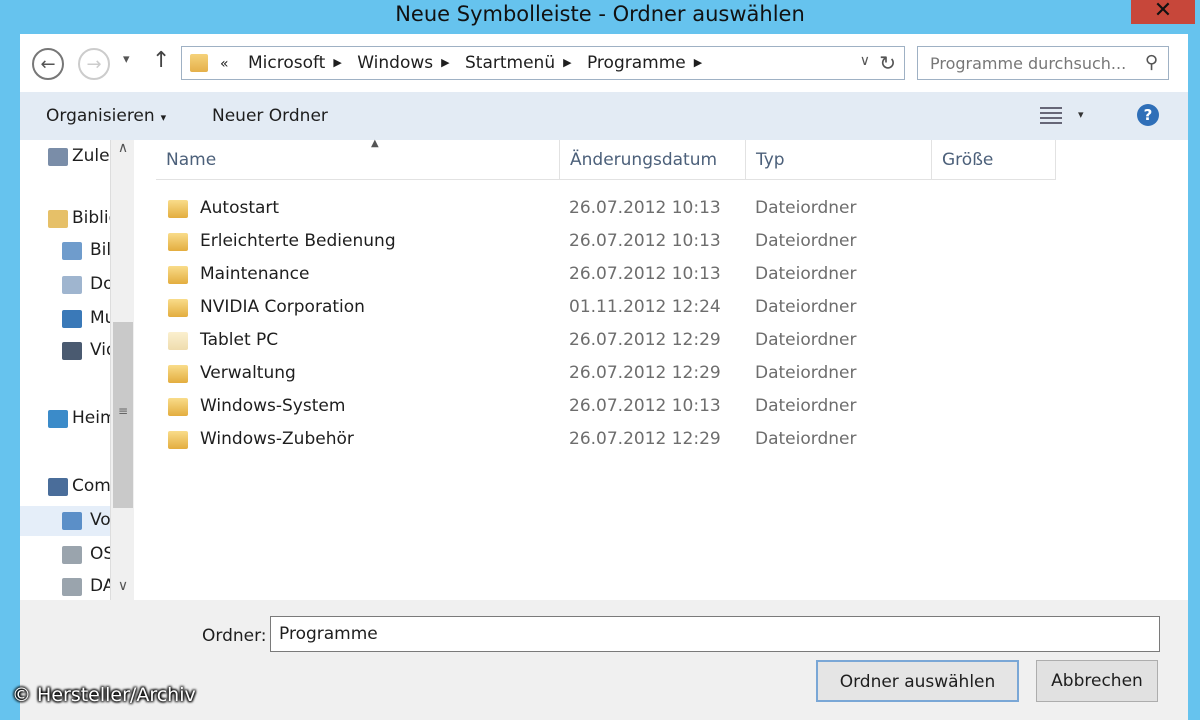  I want to click on scroll-up-icon: ∧, so click(123, 151).